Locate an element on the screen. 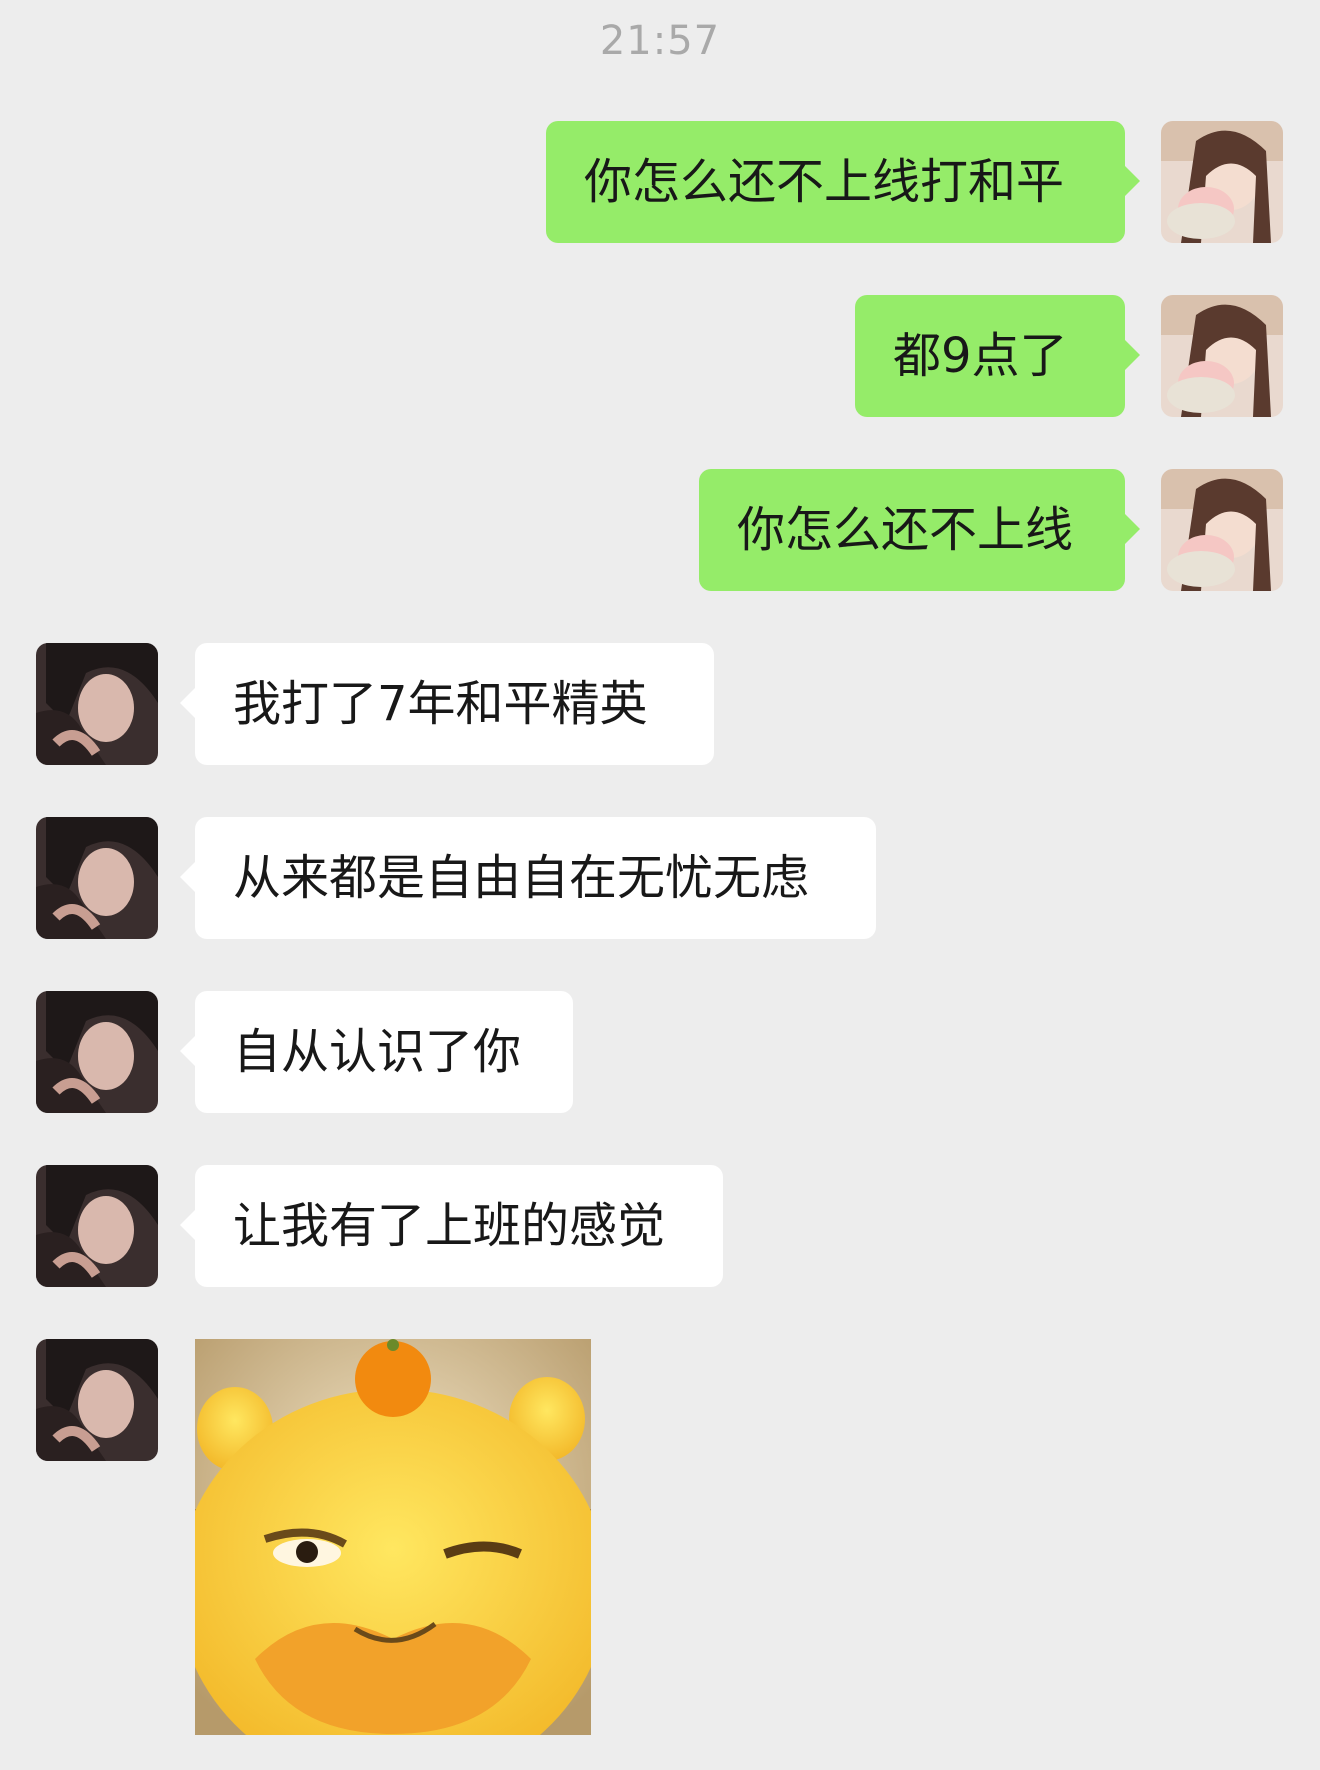  contact-message-bubble: 让我有了上班的感觉 is located at coordinates (451, 1226).